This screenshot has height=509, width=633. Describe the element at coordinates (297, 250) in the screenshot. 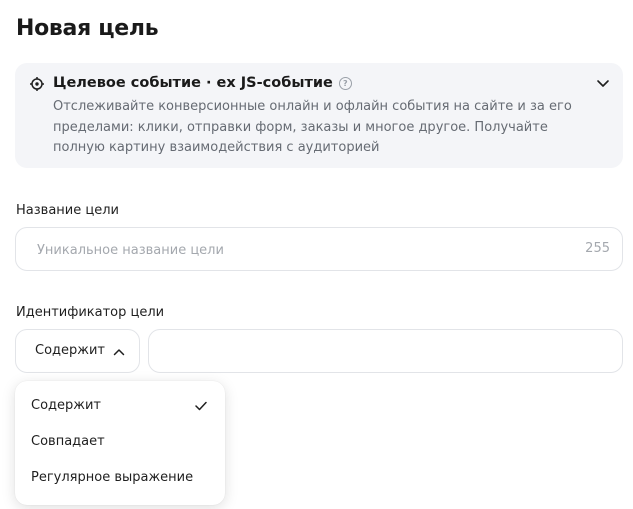

I see `goal-name-input` at that location.